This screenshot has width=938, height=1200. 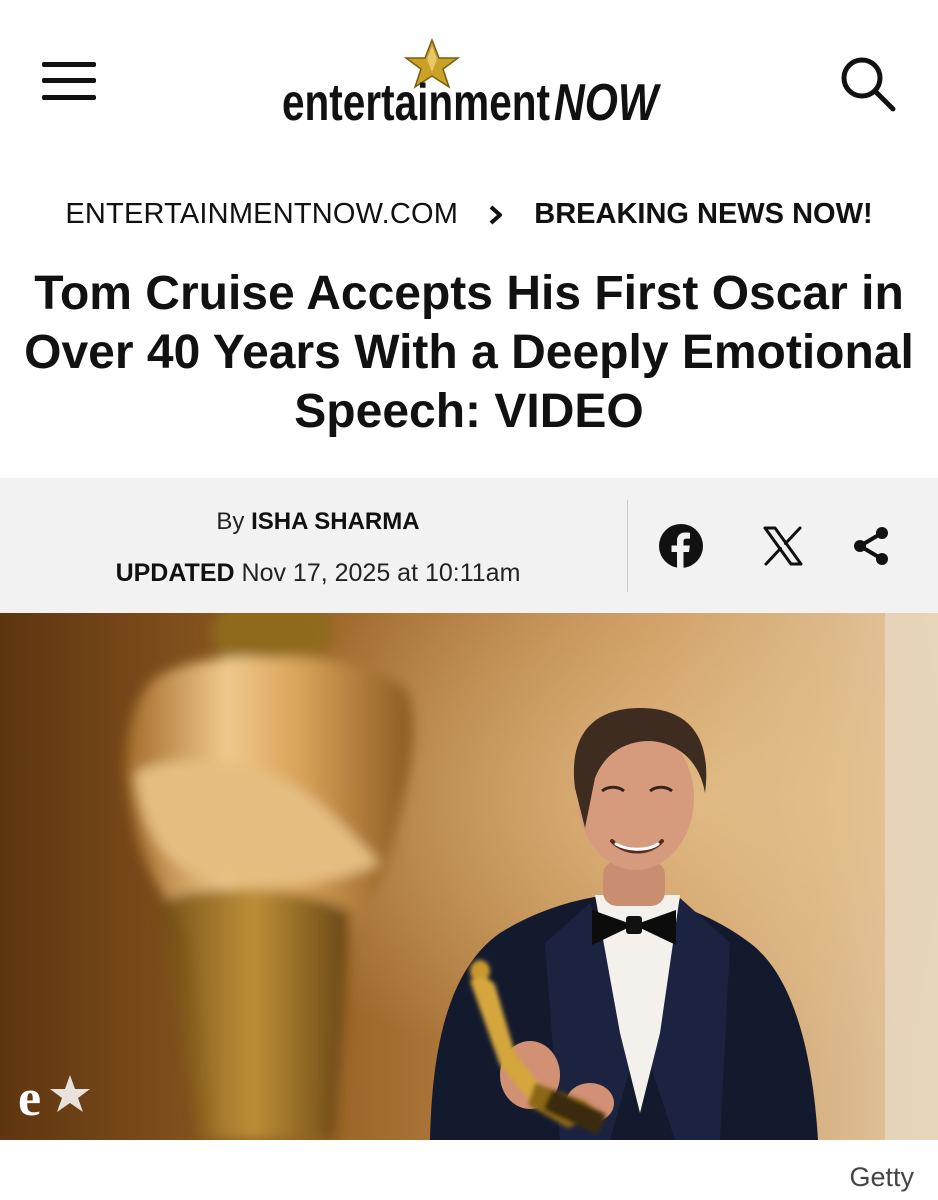 I want to click on byline-author: By ISHA SHARMA, so click(x=318, y=522).